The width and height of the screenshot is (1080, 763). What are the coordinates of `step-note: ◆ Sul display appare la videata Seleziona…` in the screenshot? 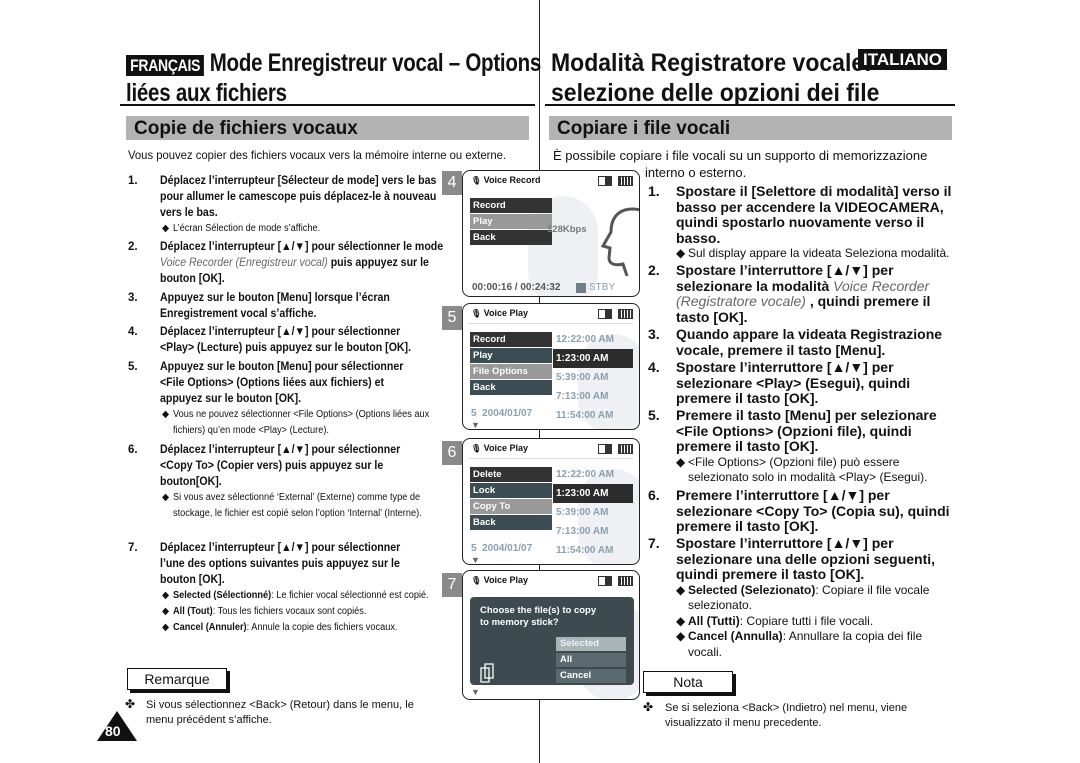 It's located at (832, 254).